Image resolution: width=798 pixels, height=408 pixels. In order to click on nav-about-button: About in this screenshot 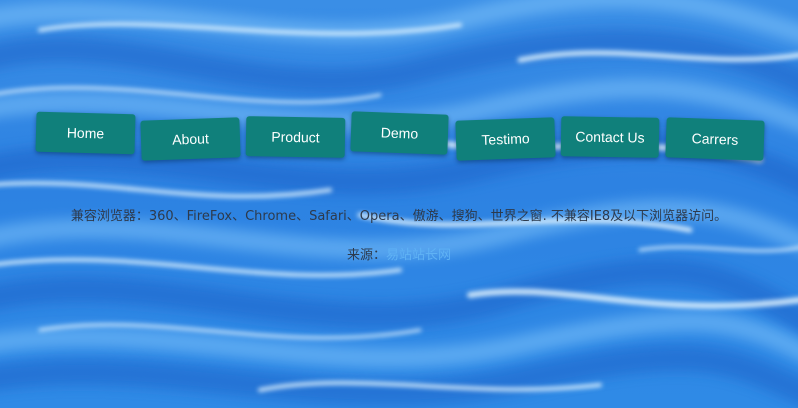, I will do `click(190, 139)`.